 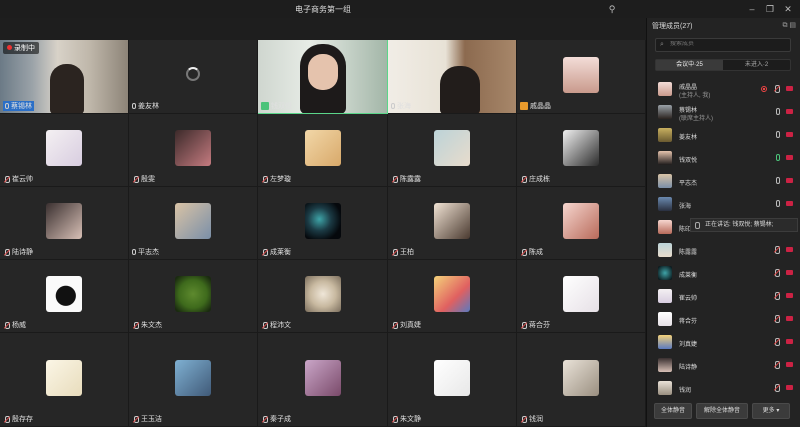 I want to click on video-tile: 庄成栋, so click(x=581, y=150).